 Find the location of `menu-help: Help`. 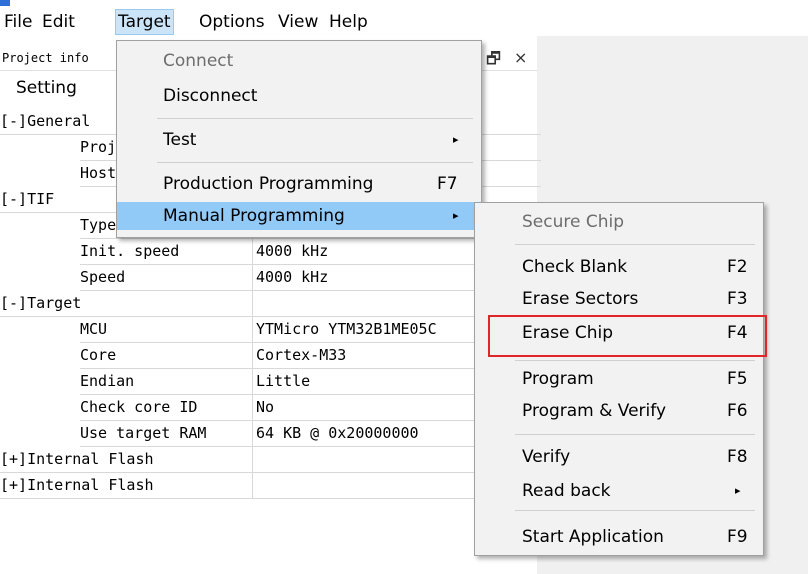

menu-help: Help is located at coordinates (348, 22).